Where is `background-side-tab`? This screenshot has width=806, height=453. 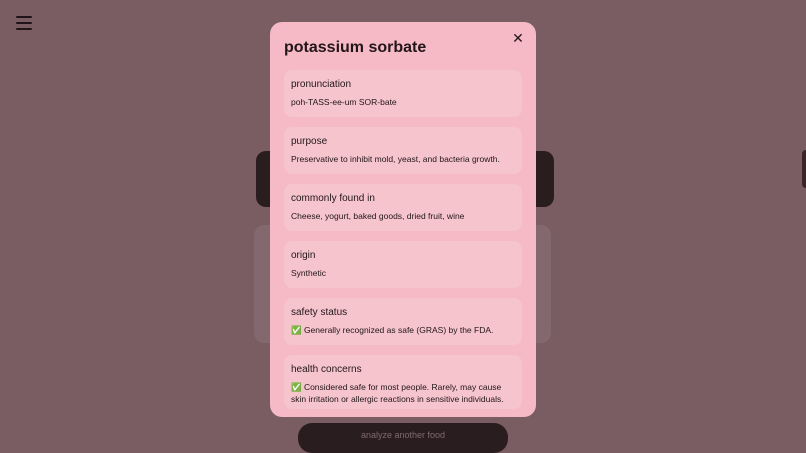
background-side-tab is located at coordinates (804, 169).